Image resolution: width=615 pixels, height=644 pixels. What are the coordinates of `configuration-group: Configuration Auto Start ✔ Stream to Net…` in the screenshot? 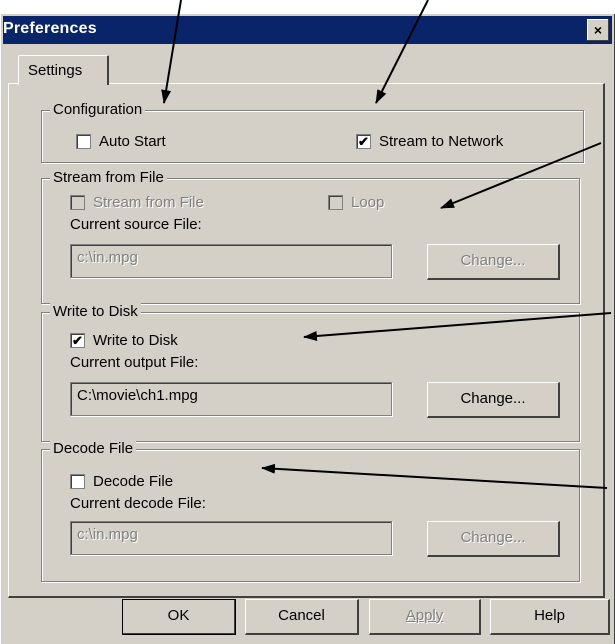 It's located at (312, 131).